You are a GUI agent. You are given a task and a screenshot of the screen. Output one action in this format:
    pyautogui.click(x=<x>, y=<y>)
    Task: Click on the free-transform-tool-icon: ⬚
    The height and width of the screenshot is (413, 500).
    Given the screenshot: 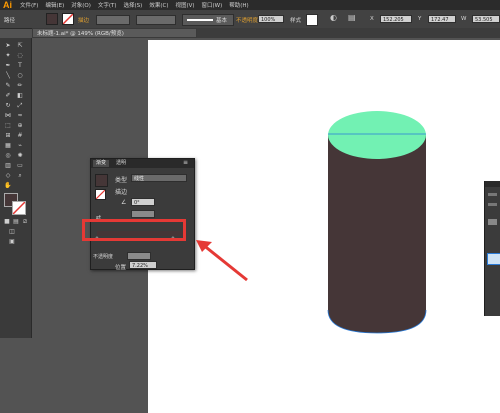 What is the action you would take?
    pyautogui.click(x=8, y=125)
    